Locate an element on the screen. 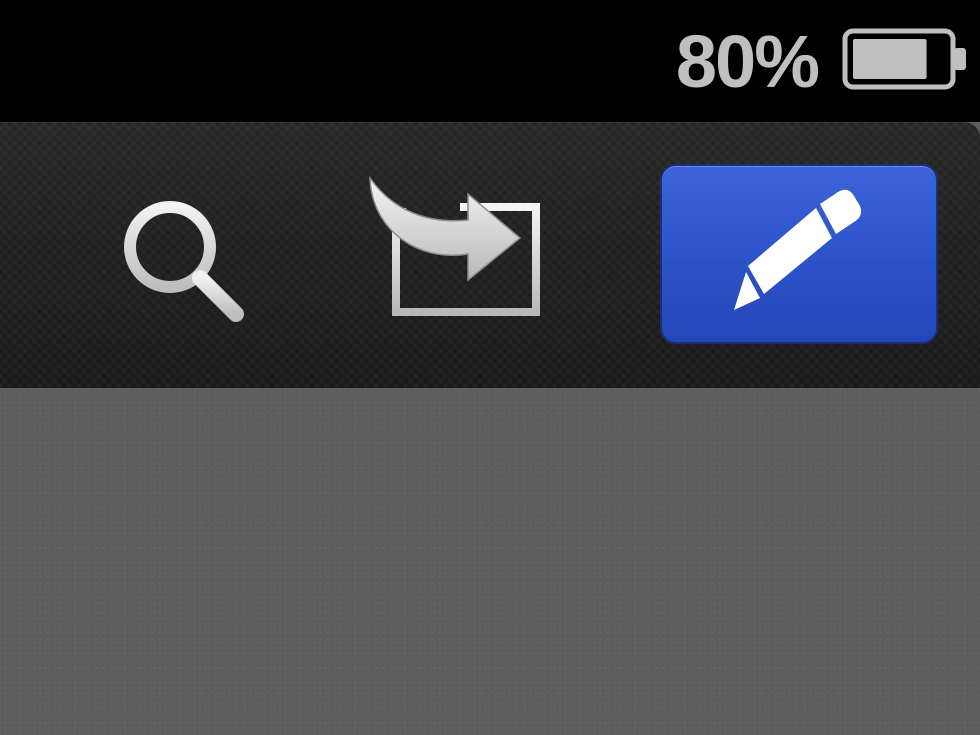 This screenshot has width=980, height=735. share-button is located at coordinates (455, 247).